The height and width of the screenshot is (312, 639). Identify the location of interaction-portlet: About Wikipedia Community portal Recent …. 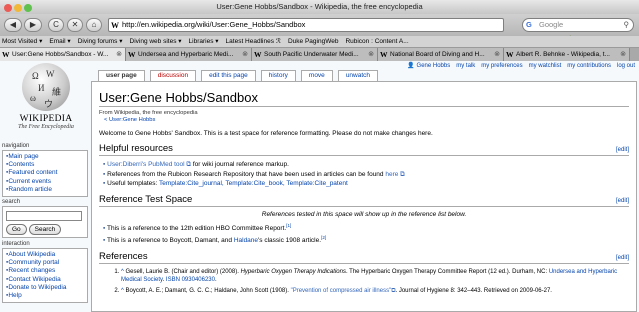
(45, 276).